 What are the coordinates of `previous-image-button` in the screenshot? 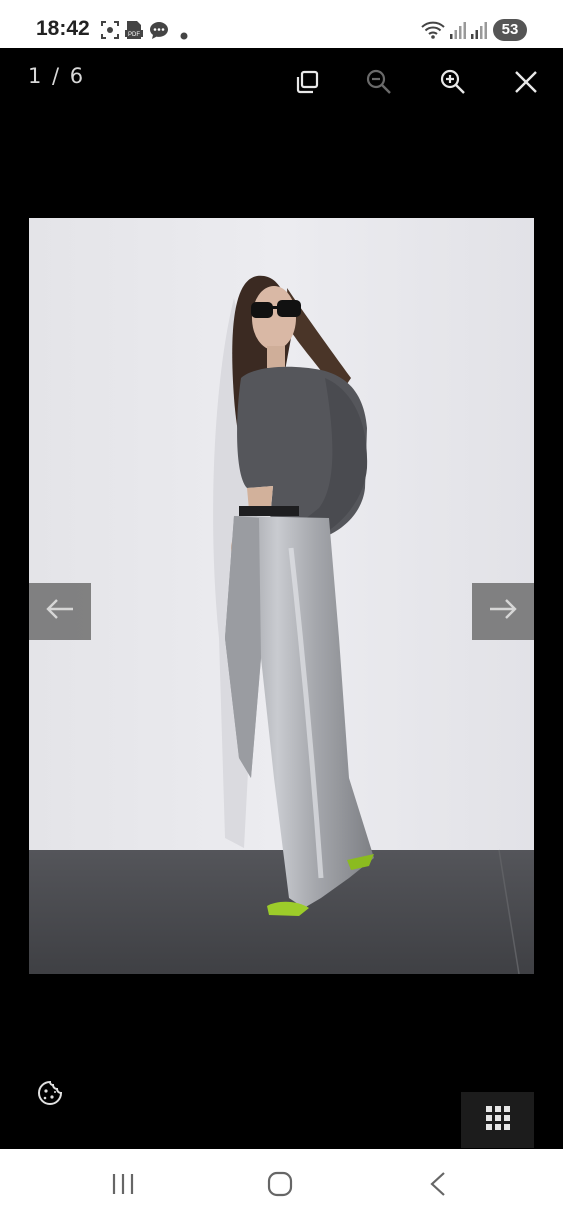 It's located at (60, 611).